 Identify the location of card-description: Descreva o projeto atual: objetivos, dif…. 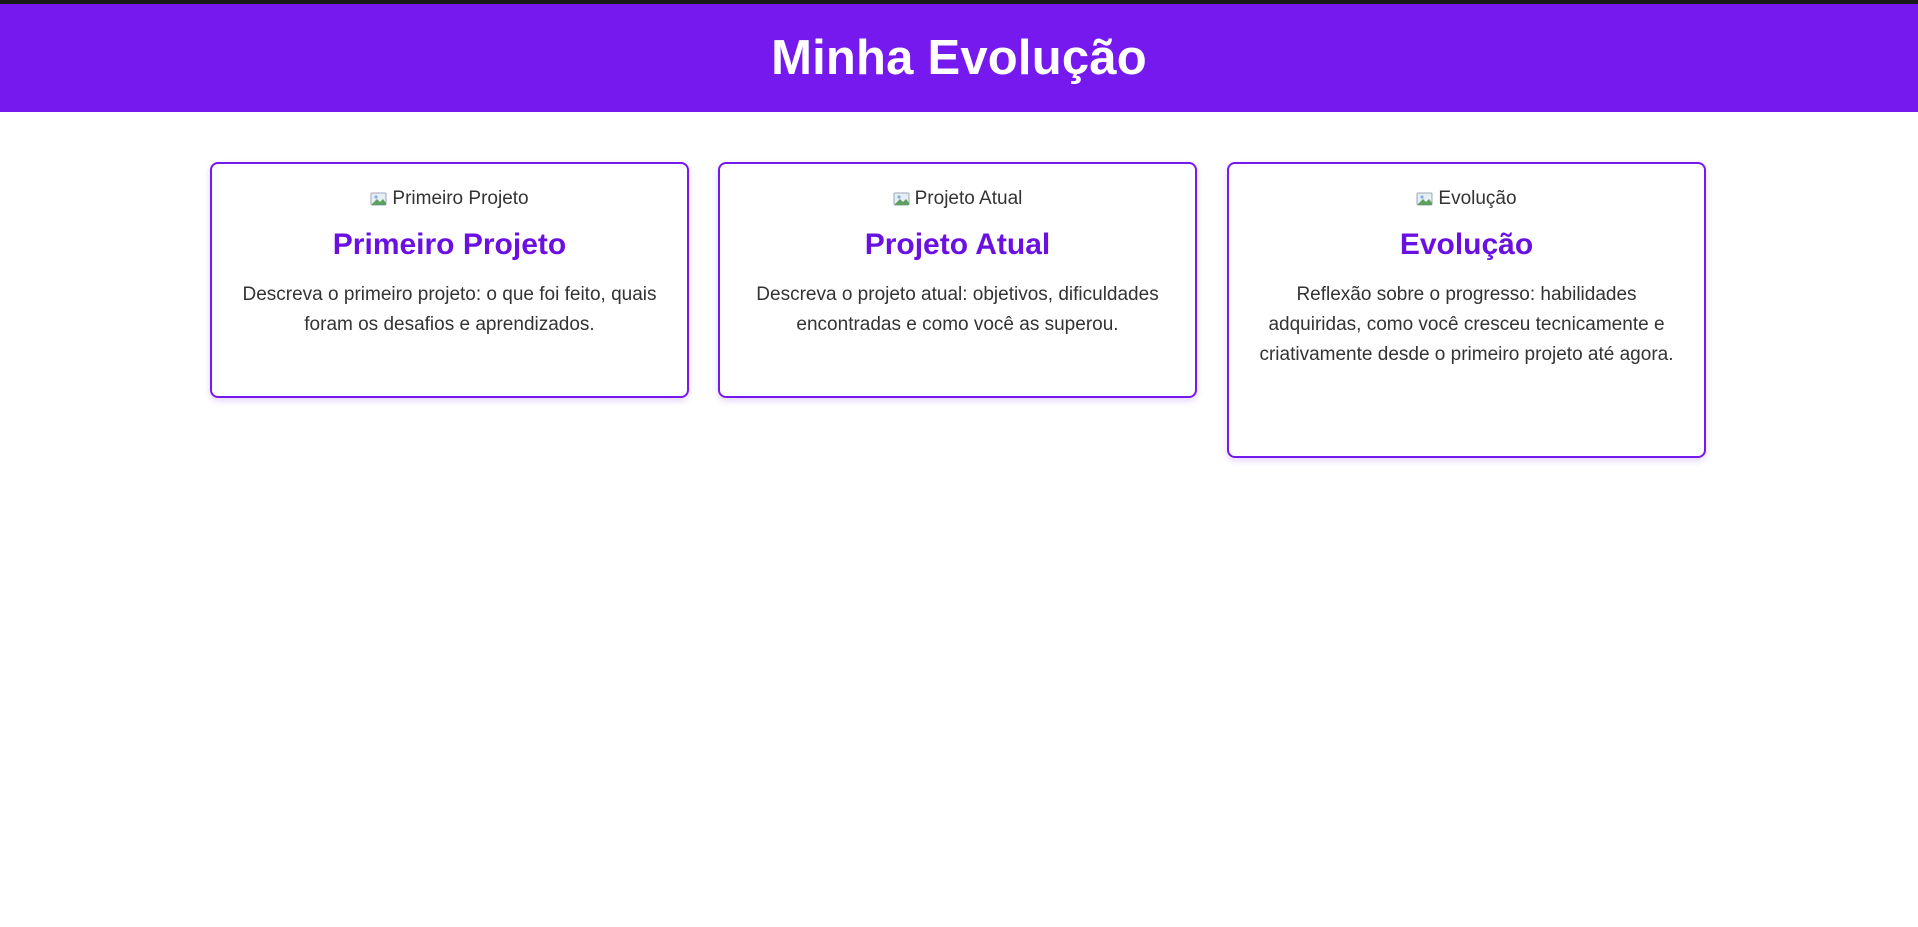
(957, 309).